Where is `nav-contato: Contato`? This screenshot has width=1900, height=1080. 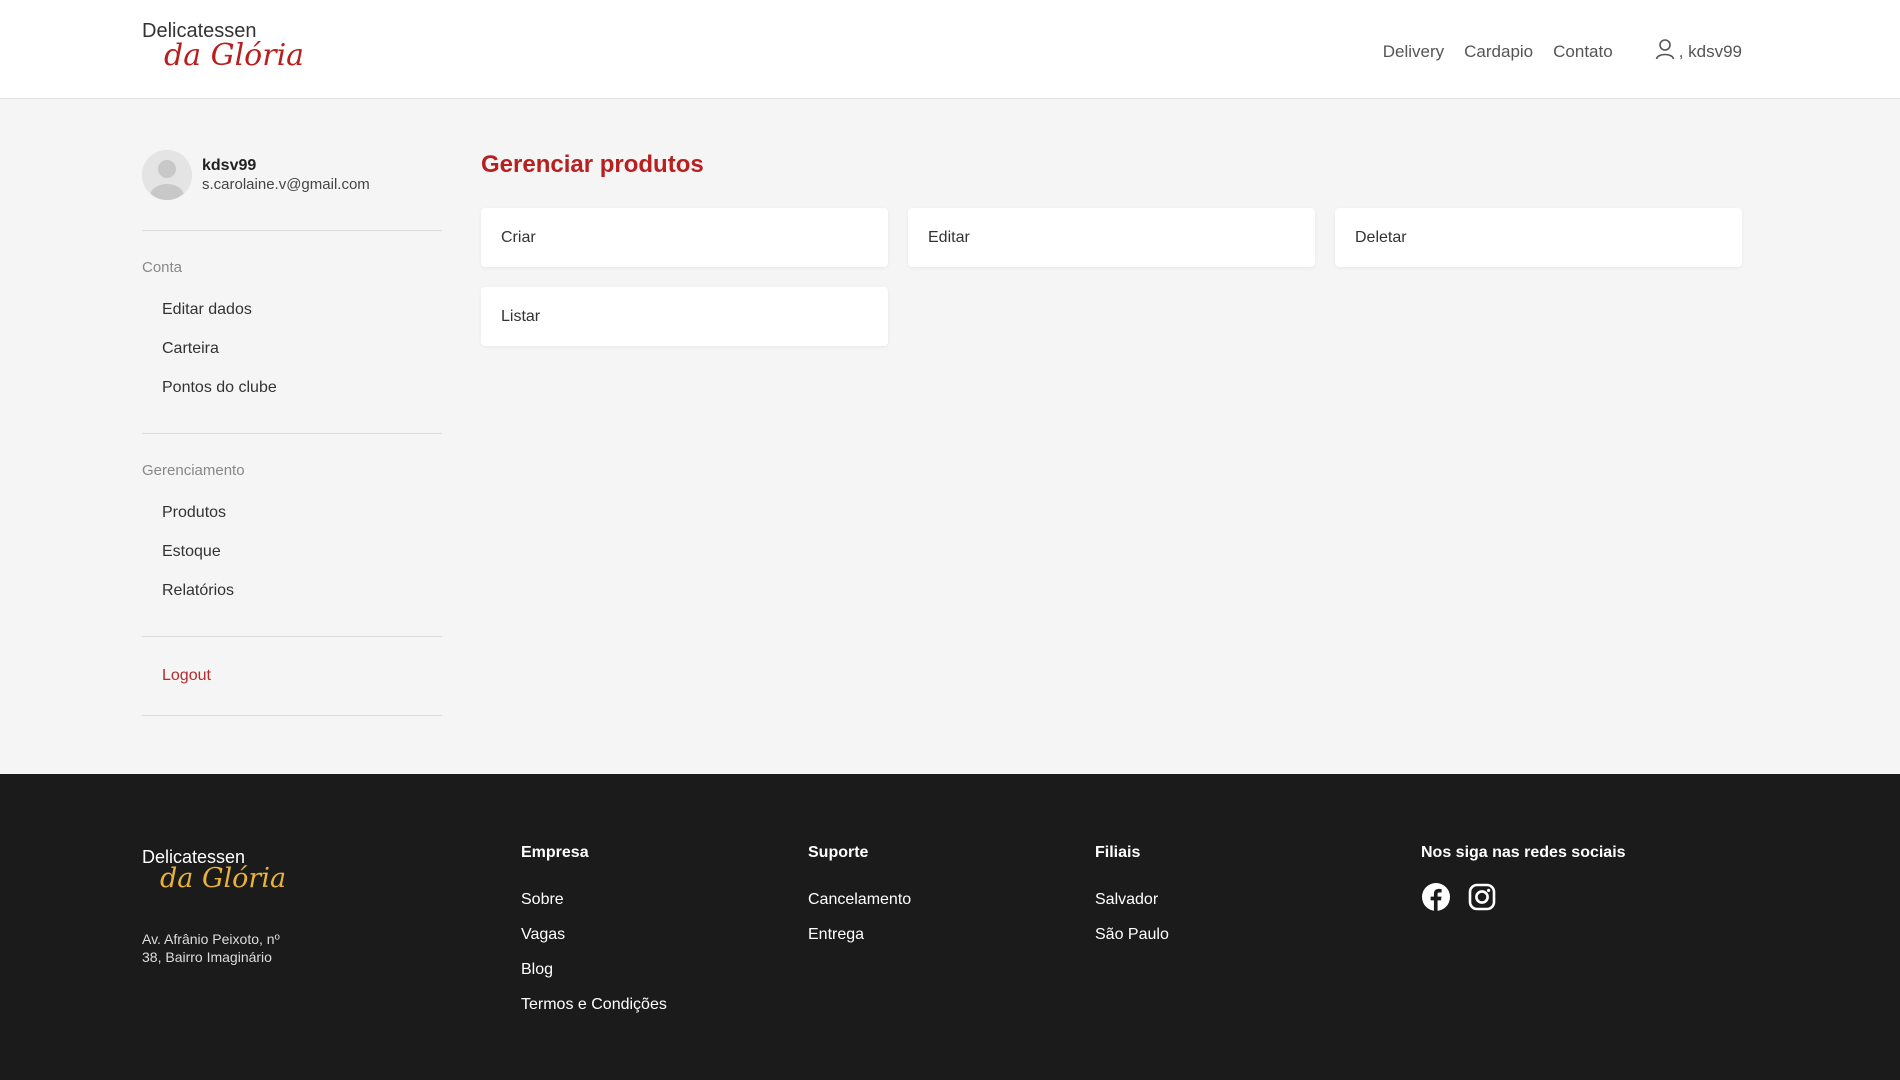
nav-contato: Contato is located at coordinates (1583, 52).